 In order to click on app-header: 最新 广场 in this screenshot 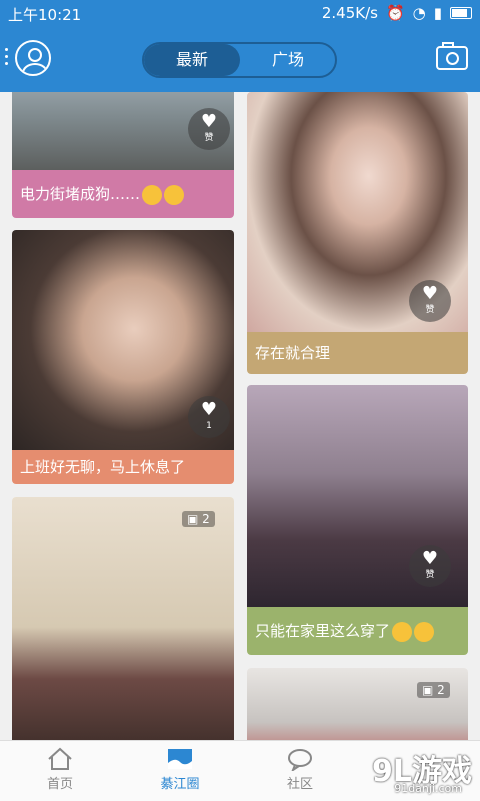, I will do `click(240, 60)`.